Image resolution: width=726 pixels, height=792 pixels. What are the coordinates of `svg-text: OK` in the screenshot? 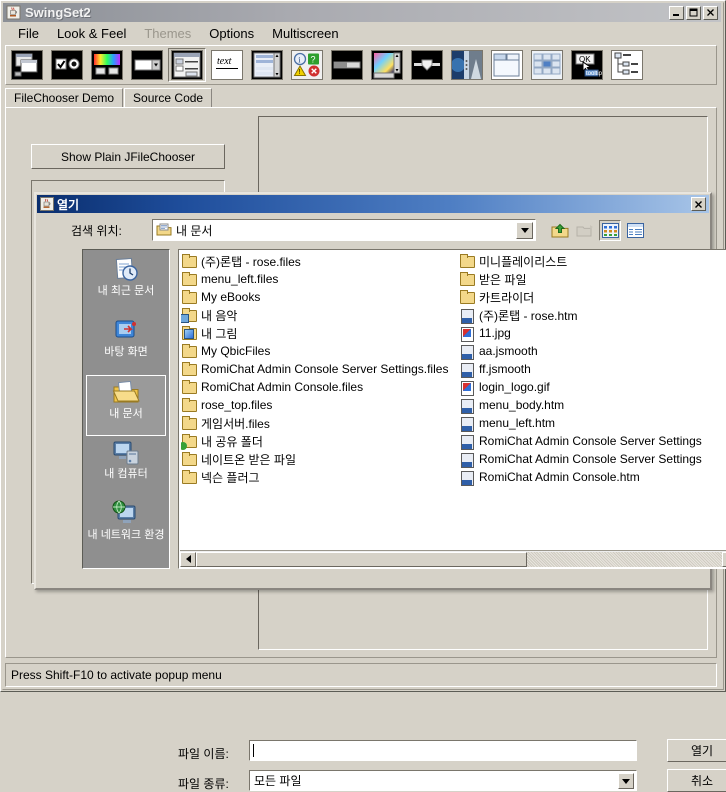 It's located at (585, 59).